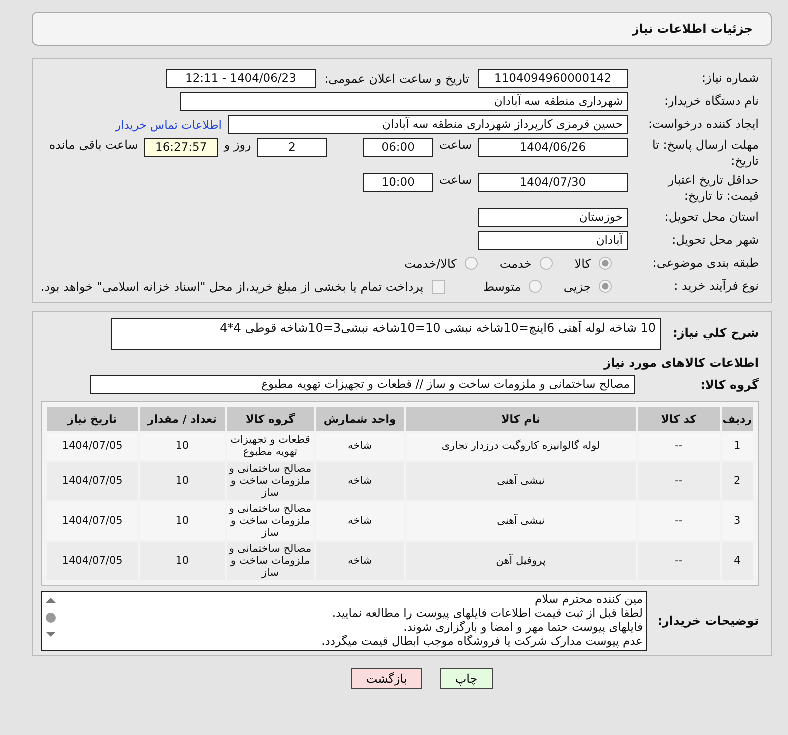  What do you see at coordinates (681, 363) in the screenshot?
I see `section-title: اطلاعات کالاهای مورد نیاز` at bounding box center [681, 363].